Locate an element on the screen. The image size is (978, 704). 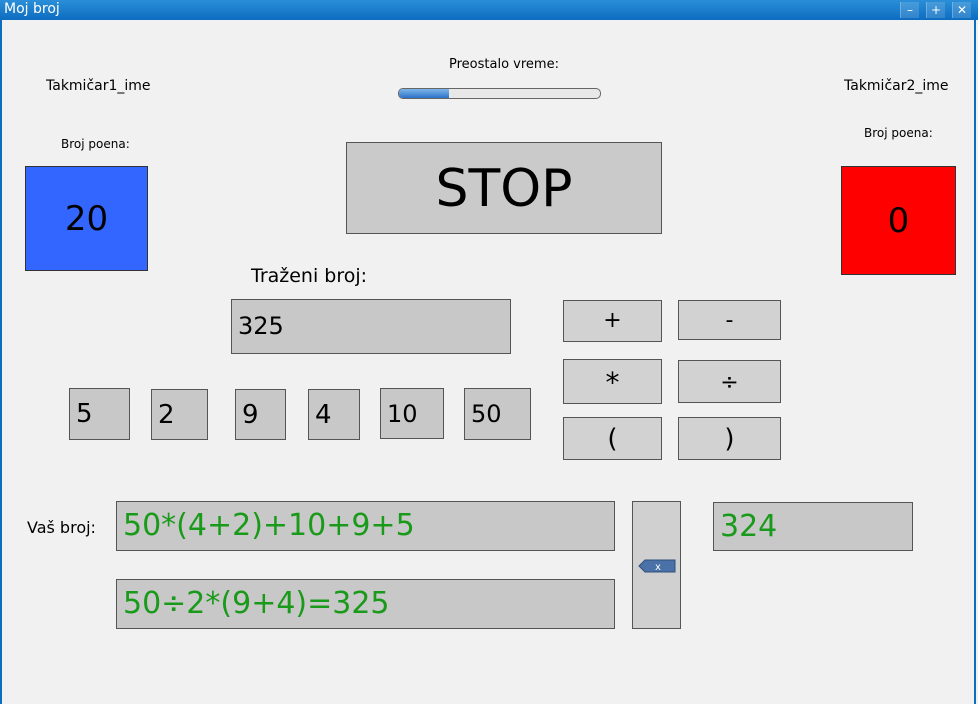
expression-field-1: 50*(4+2)+10+9+5 is located at coordinates (365, 526).